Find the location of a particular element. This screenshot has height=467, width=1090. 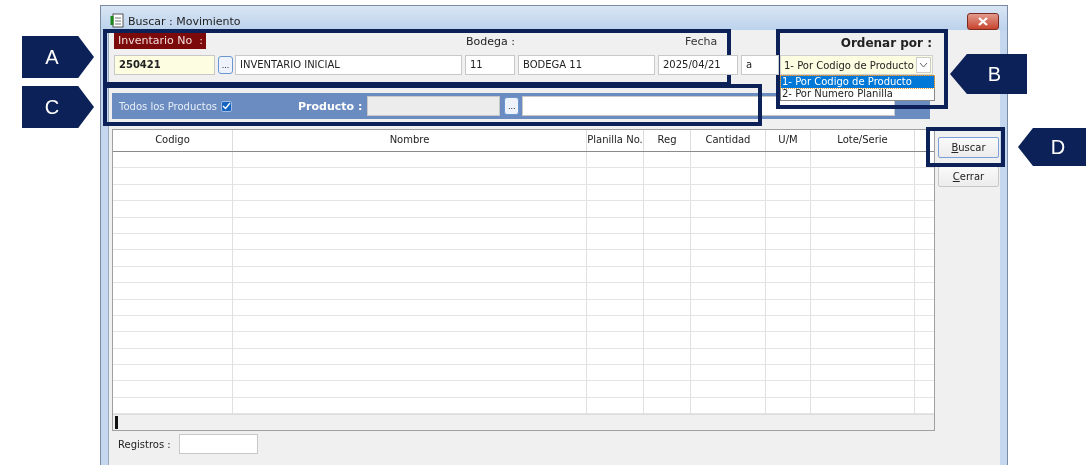

field-label: Ordenar por : is located at coordinates (886, 43).